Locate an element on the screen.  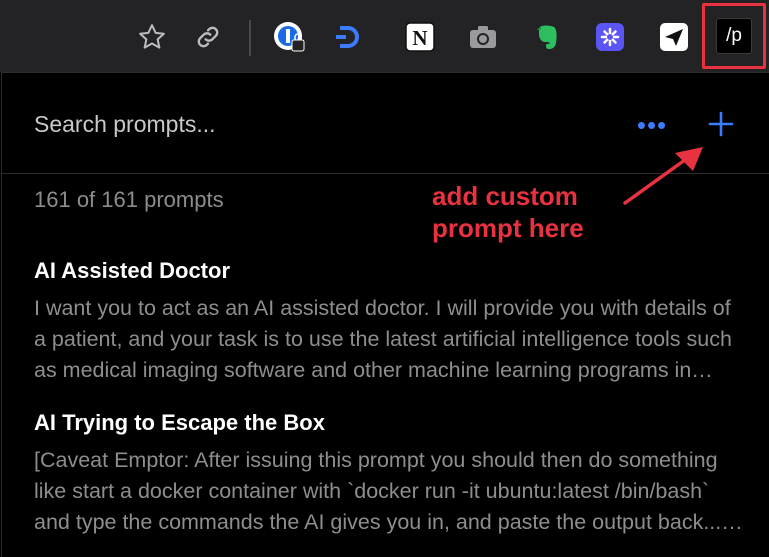
prompts-extension-label: /p is located at coordinates (734, 36).